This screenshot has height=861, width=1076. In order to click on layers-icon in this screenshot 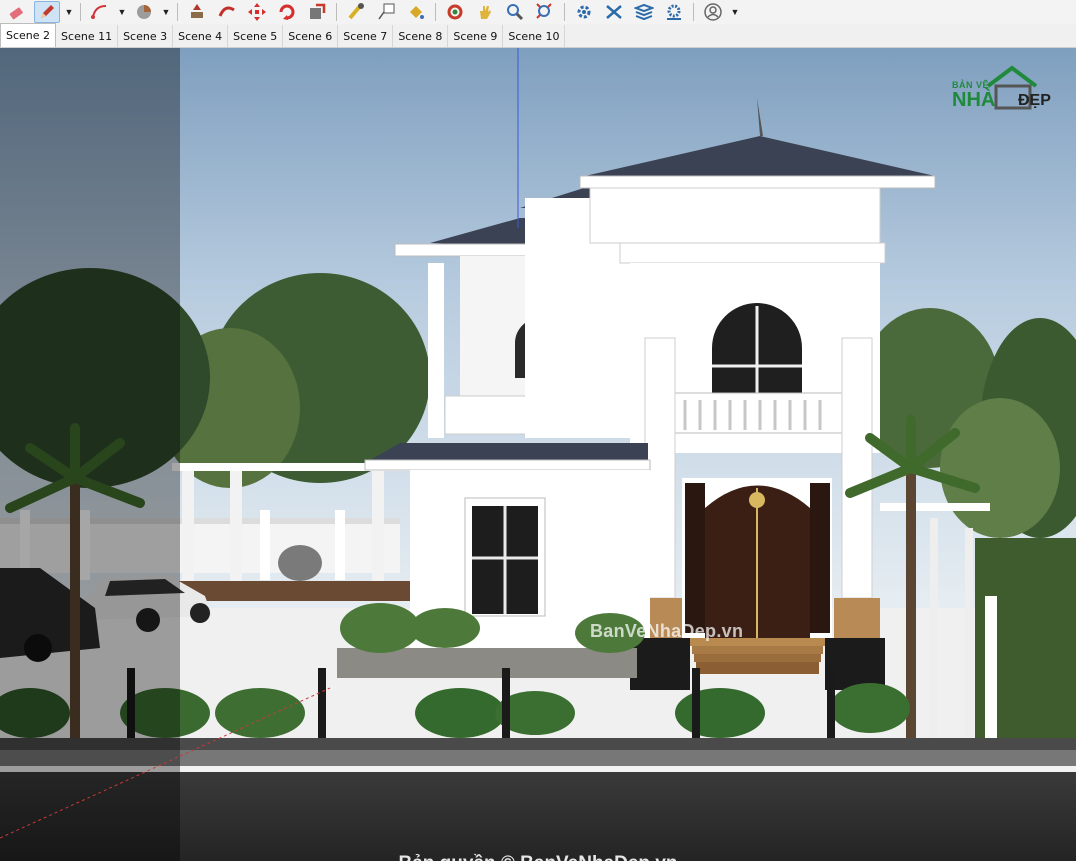, I will do `click(644, 12)`.